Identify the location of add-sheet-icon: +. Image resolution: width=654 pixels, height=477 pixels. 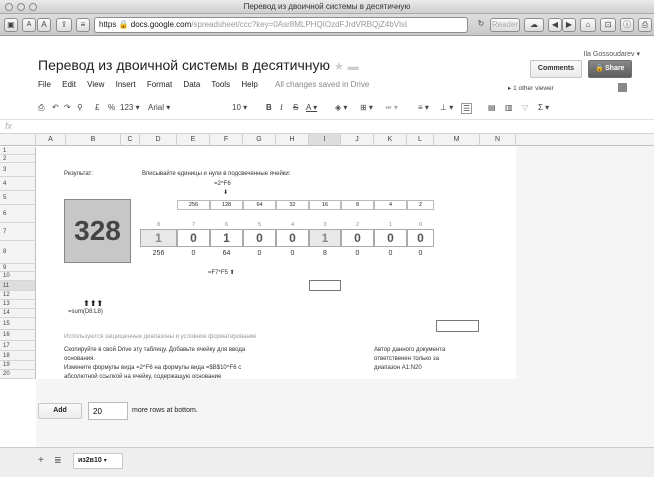
(41, 460).